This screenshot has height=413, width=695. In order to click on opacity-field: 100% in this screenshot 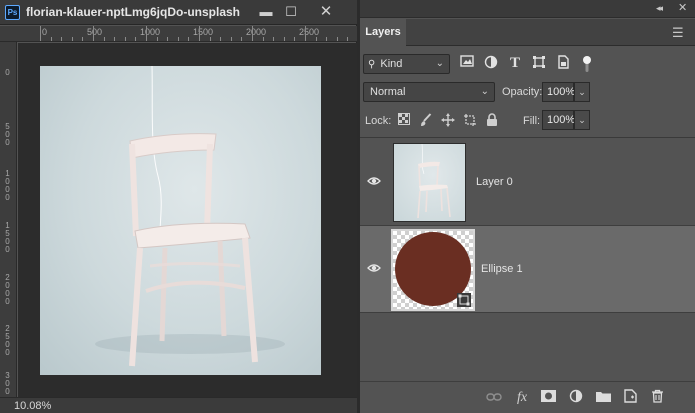, I will do `click(558, 92)`.